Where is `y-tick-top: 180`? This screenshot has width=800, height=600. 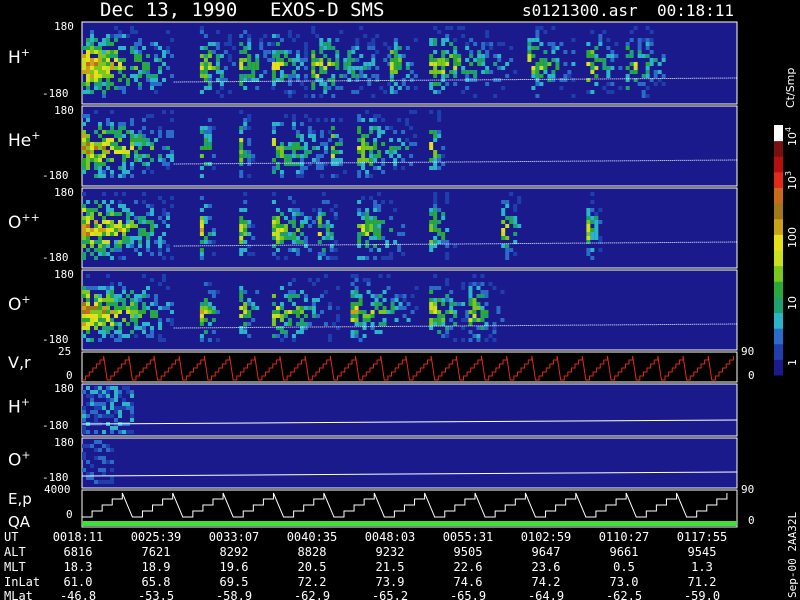 y-tick-top: 180 is located at coordinates (64, 192).